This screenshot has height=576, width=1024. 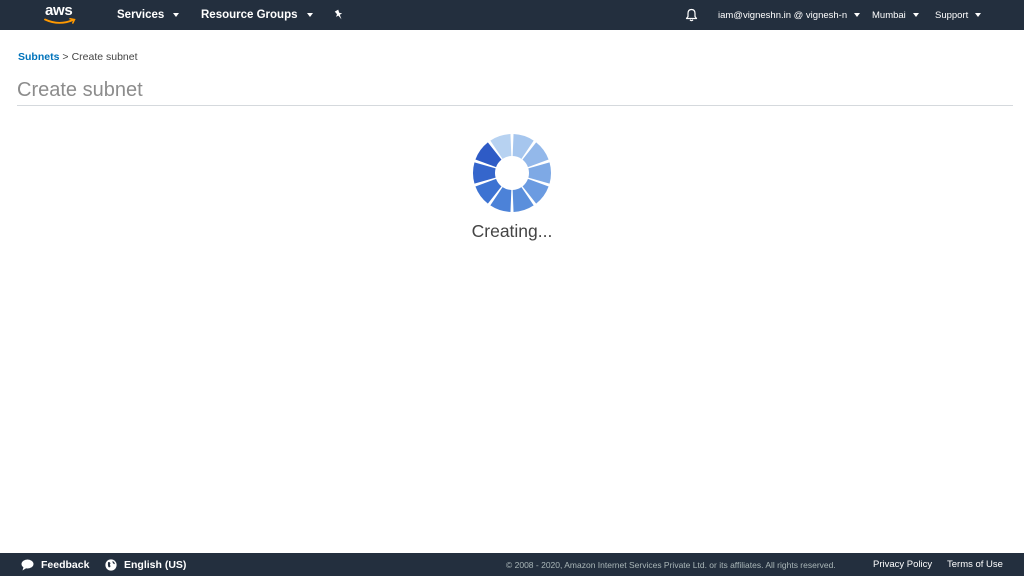 What do you see at coordinates (104, 57) in the screenshot?
I see `breadcrumb-current: Create subnet` at bounding box center [104, 57].